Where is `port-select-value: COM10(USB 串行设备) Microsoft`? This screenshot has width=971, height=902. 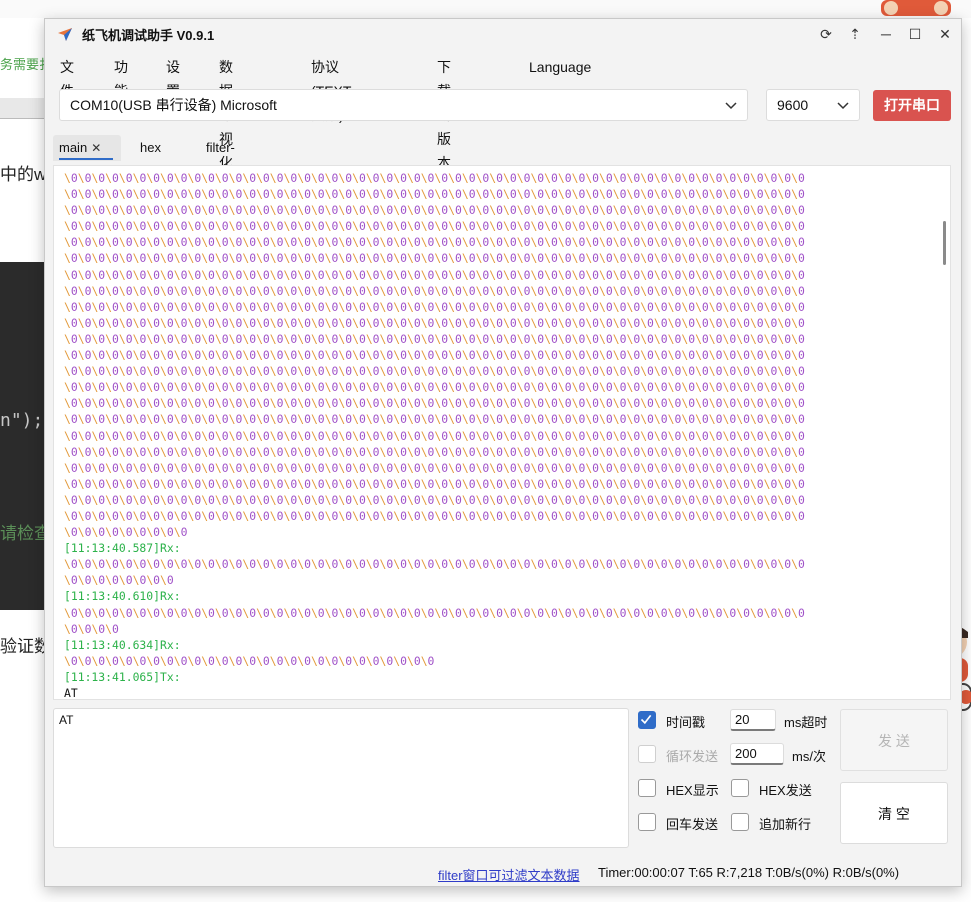
port-select-value: COM10(USB 串行设备) Microsoft is located at coordinates (173, 105).